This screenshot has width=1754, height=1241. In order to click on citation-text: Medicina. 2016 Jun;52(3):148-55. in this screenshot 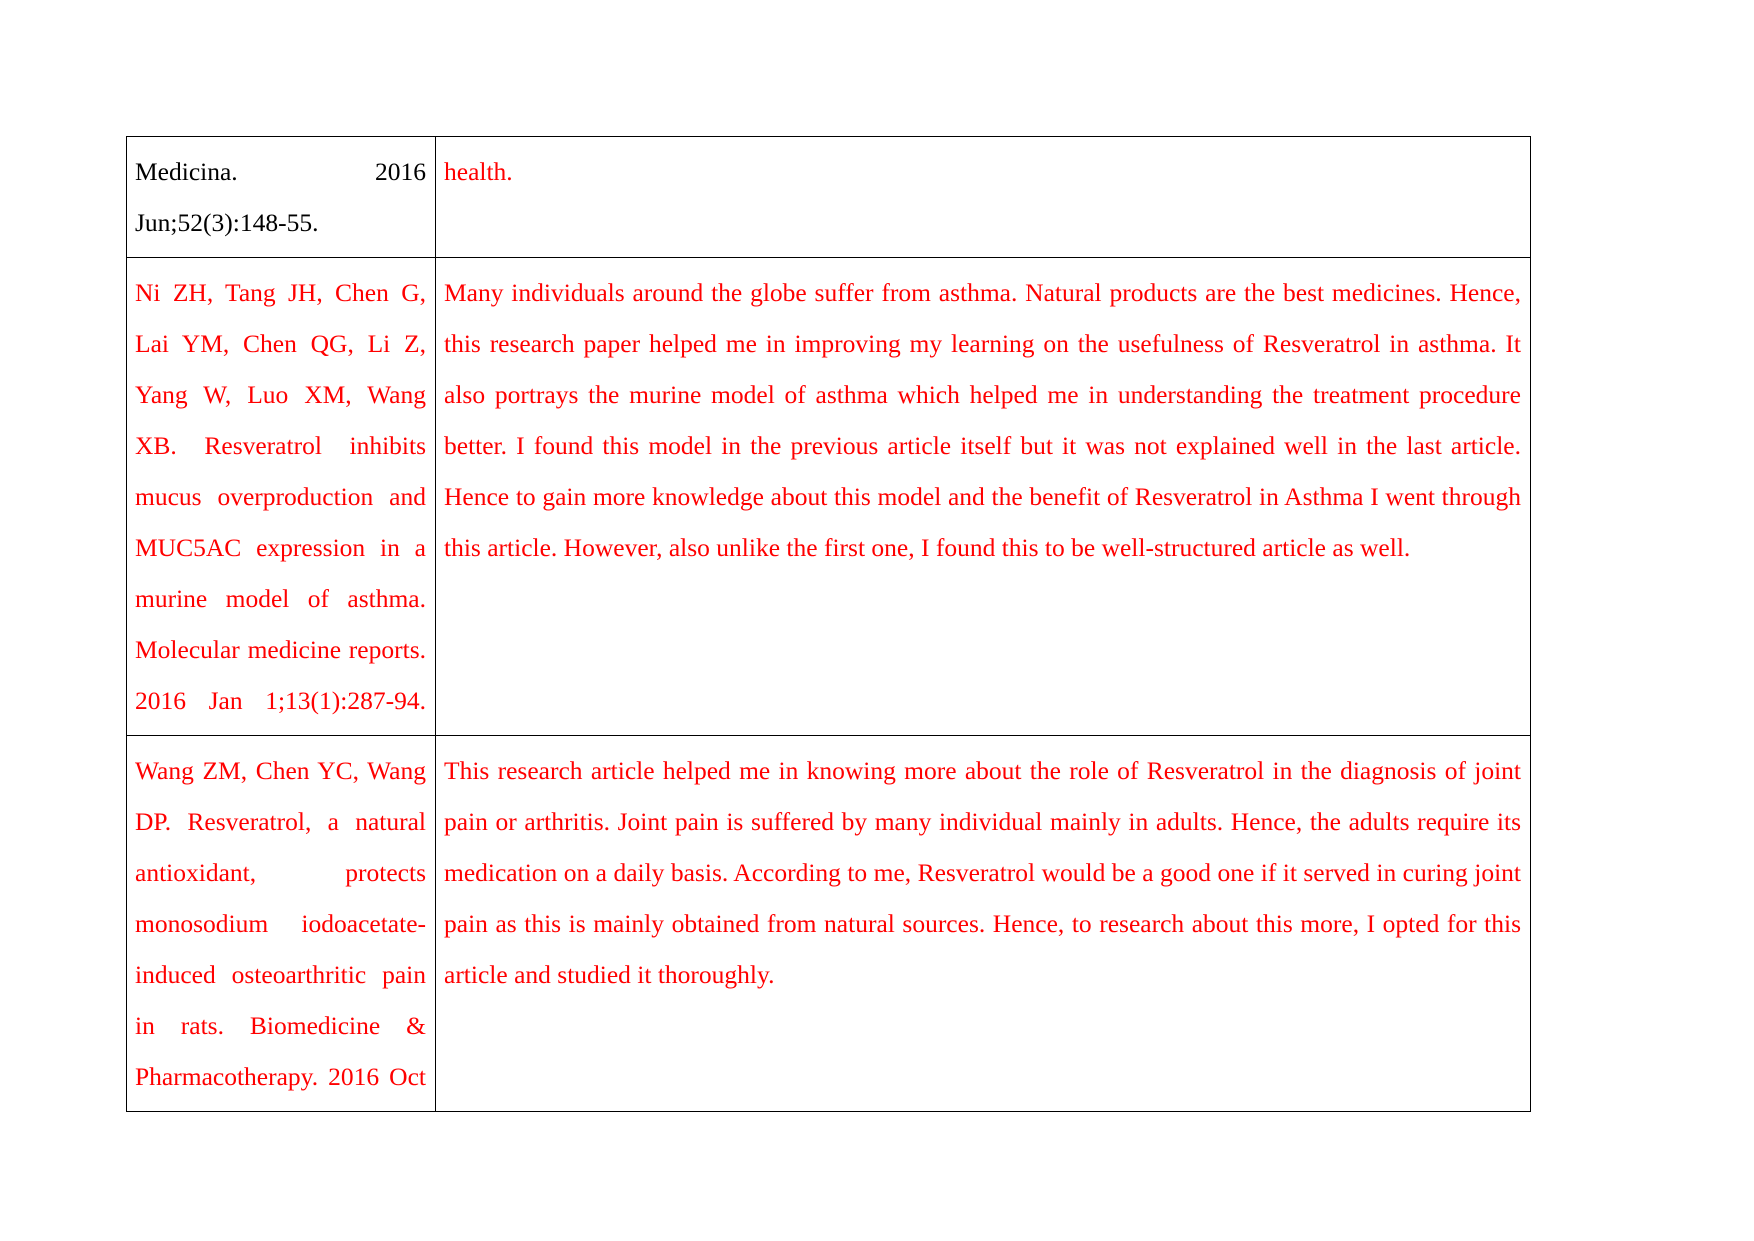, I will do `click(280, 197)`.